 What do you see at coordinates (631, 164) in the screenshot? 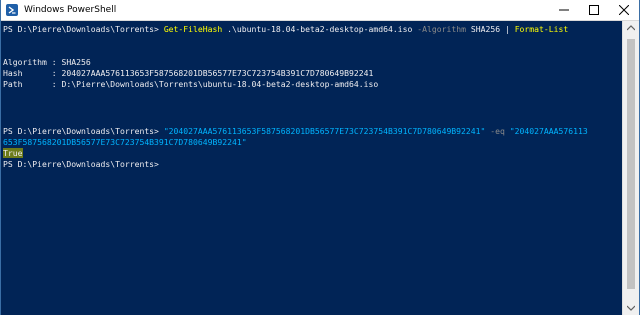
I see `scrollbar-thumb` at bounding box center [631, 164].